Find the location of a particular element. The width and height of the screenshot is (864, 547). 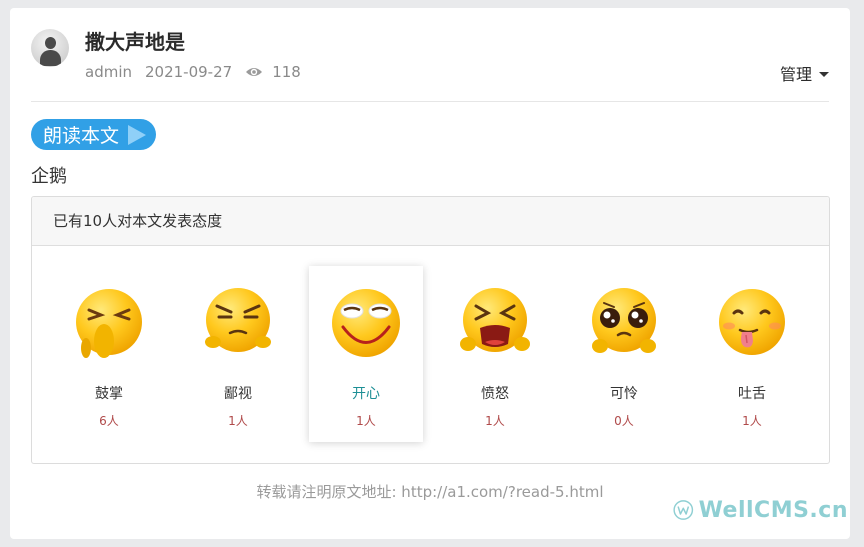

tongue-out-emoji-icon is located at coordinates (752, 322).